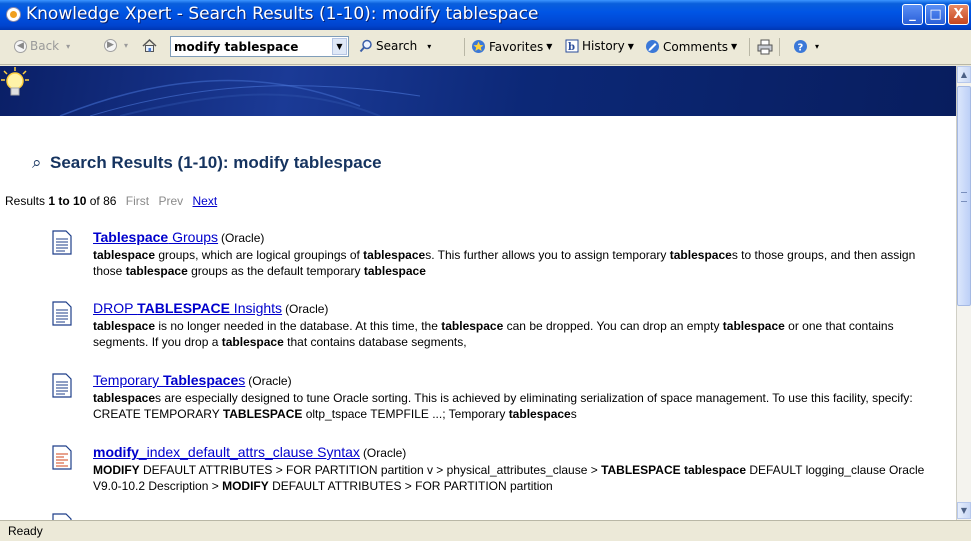 This screenshot has height=541, width=971. What do you see at coordinates (37, 162) in the screenshot?
I see `search-results-icon: ⌕` at bounding box center [37, 162].